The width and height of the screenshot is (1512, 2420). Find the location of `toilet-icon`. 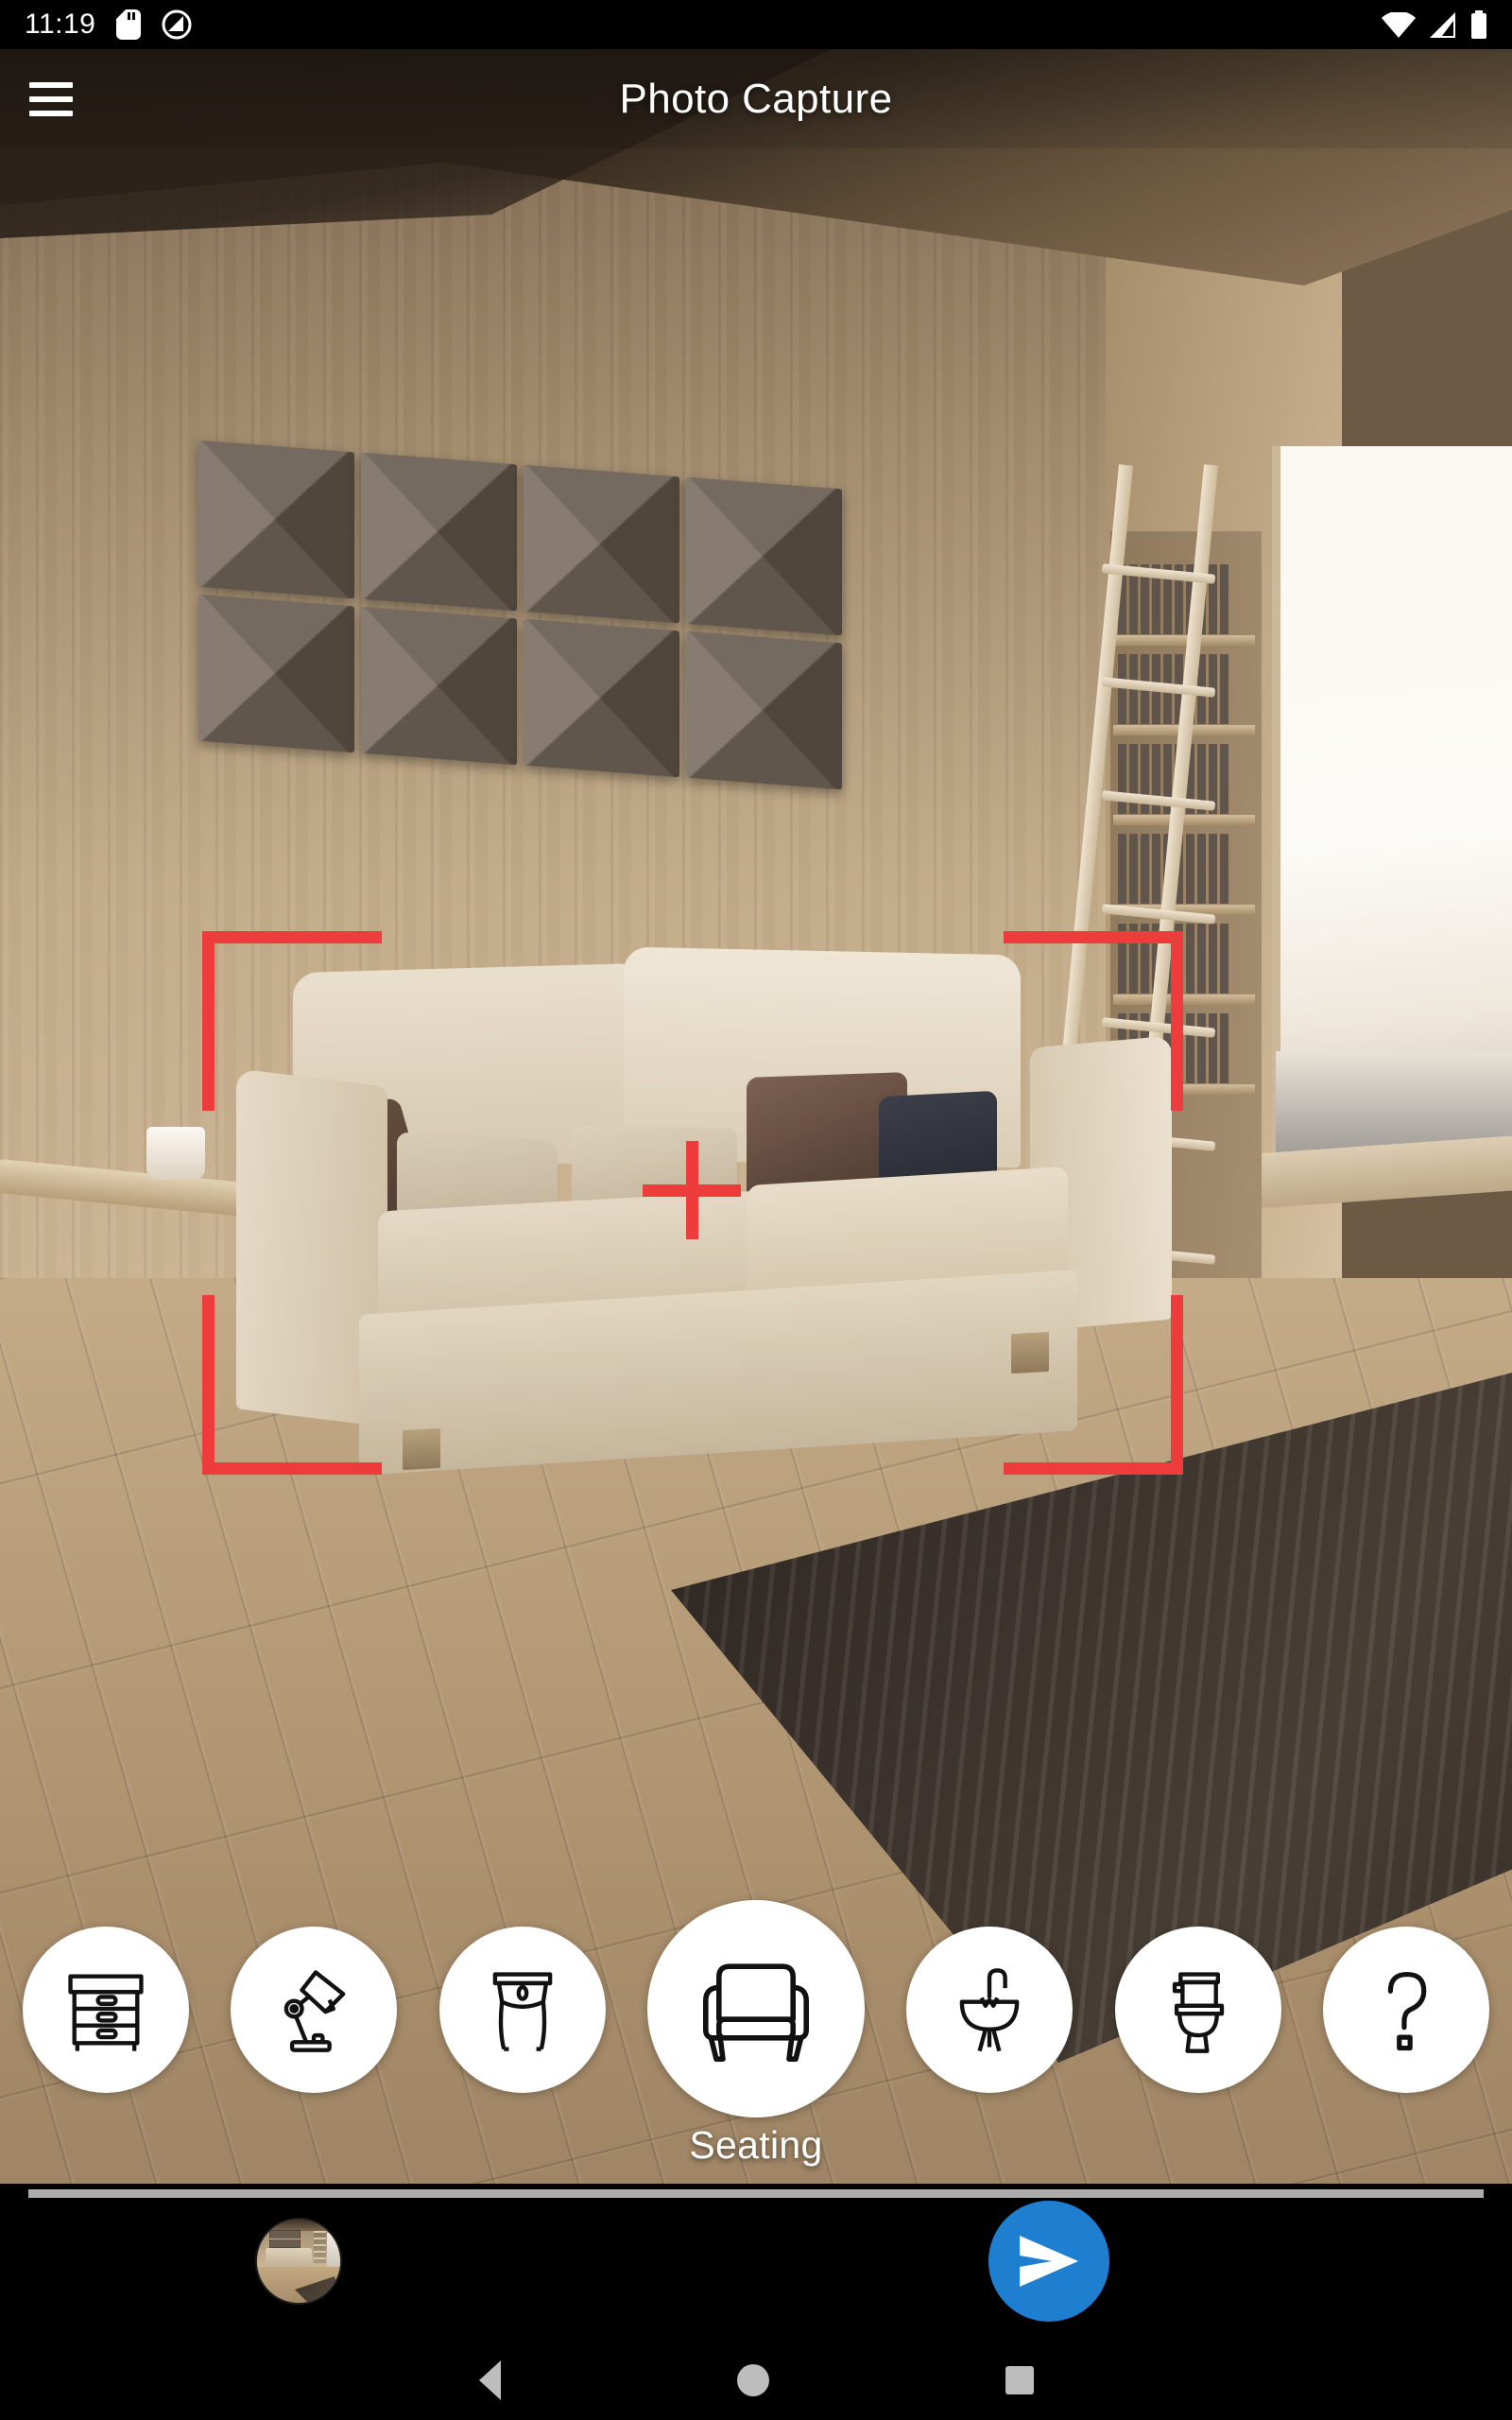

toilet-icon is located at coordinates (1198, 2012).